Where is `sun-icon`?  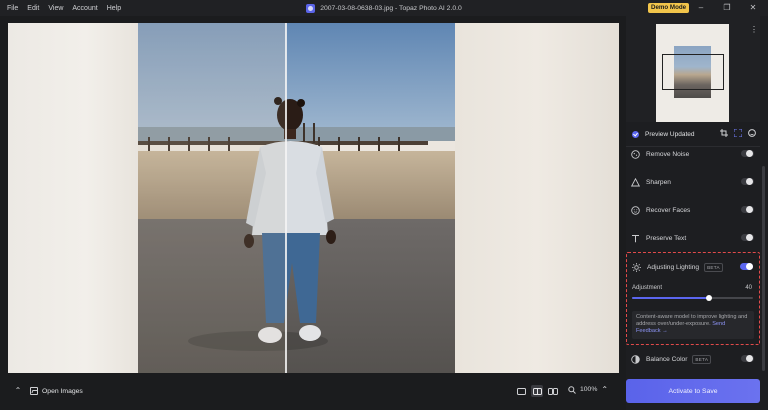 sun-icon is located at coordinates (636, 267).